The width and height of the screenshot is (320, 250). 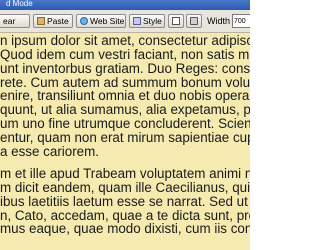 I want to click on text-line: rete. Cum autem ad summum bonum volunt, so click(x=125, y=82).